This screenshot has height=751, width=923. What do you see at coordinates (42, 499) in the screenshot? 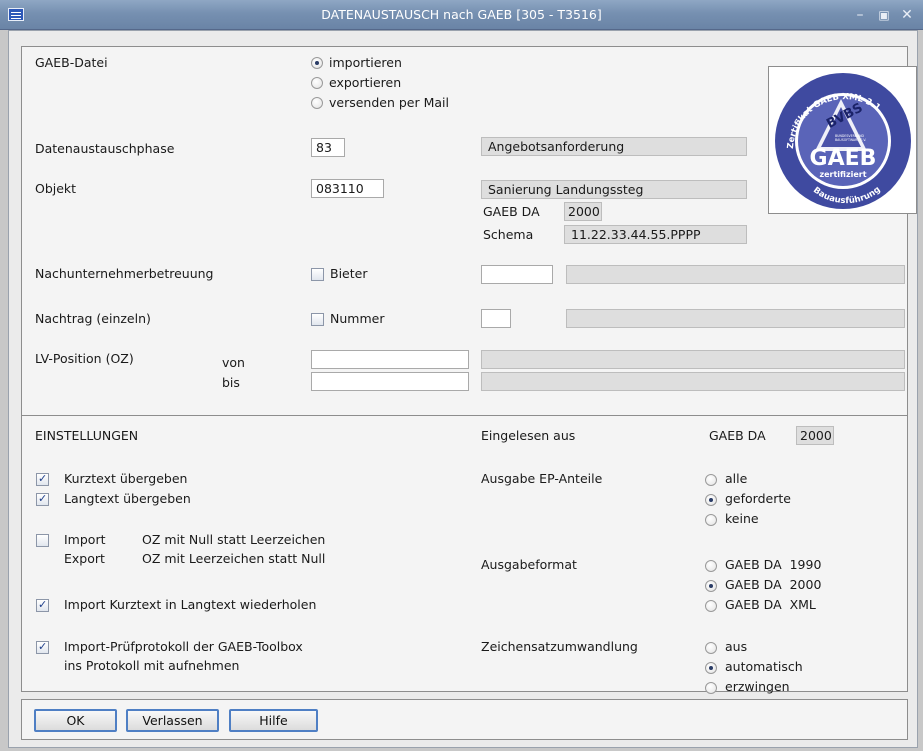
I see `langtext-checkbox` at bounding box center [42, 499].